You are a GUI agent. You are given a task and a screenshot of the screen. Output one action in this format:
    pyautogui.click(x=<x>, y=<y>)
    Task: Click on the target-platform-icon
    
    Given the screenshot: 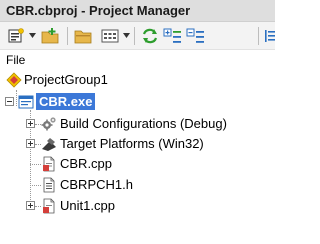 What is the action you would take?
    pyautogui.click(x=49, y=144)
    